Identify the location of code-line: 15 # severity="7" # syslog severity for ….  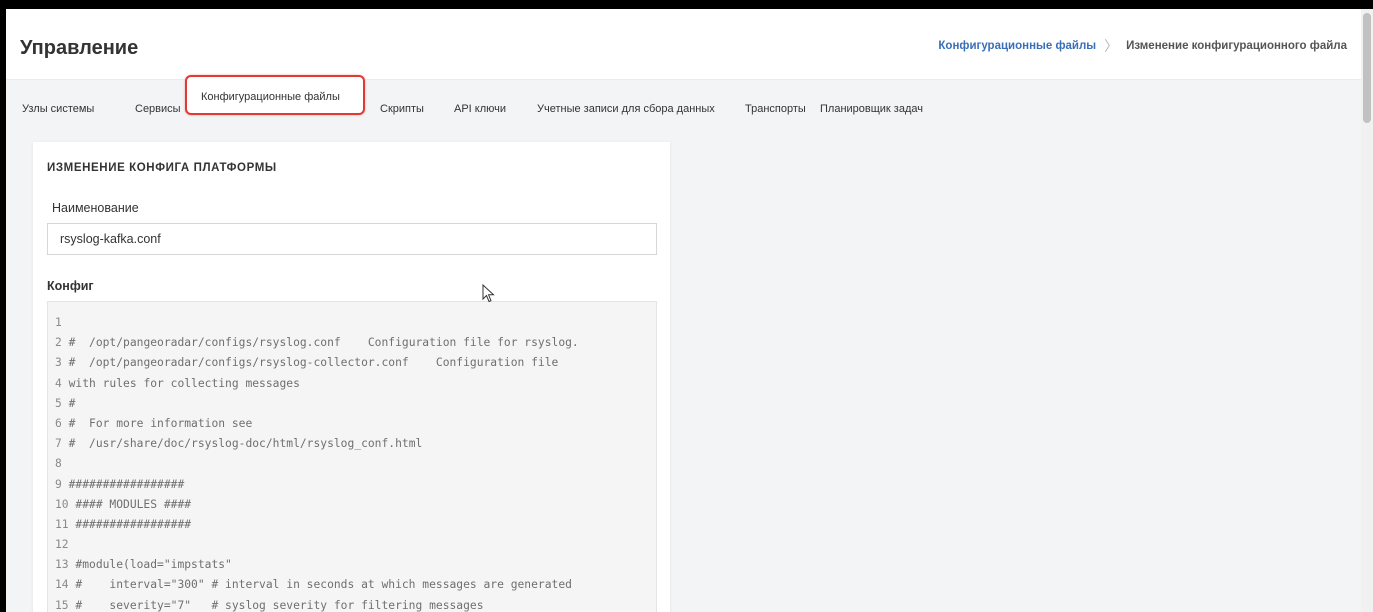
(317, 604).